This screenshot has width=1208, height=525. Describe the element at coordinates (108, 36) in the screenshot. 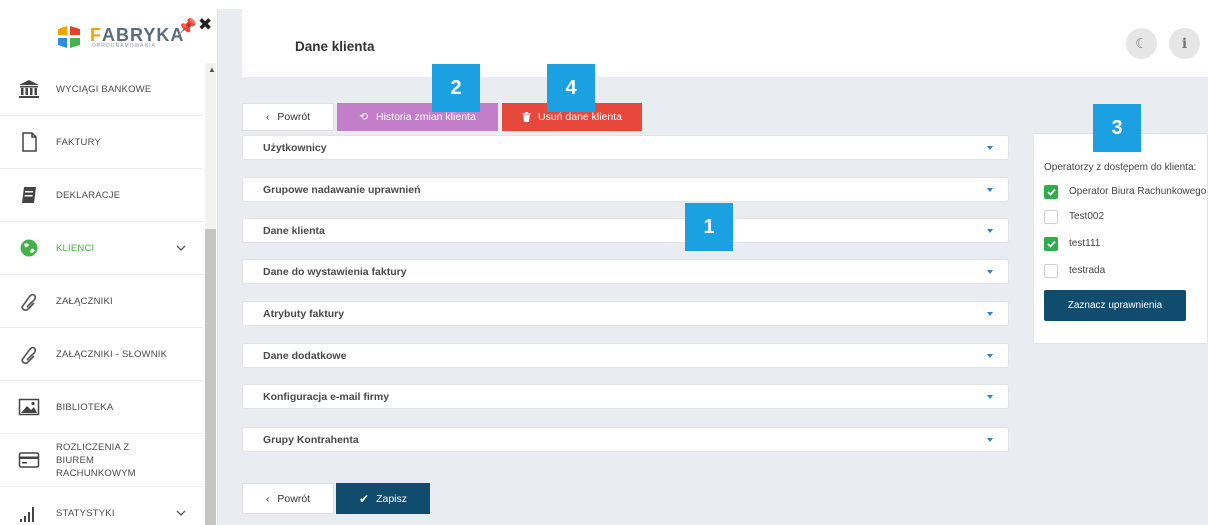

I see `logo: FABRYKA OPROGRAMOWANIA 📌 ✖` at that location.